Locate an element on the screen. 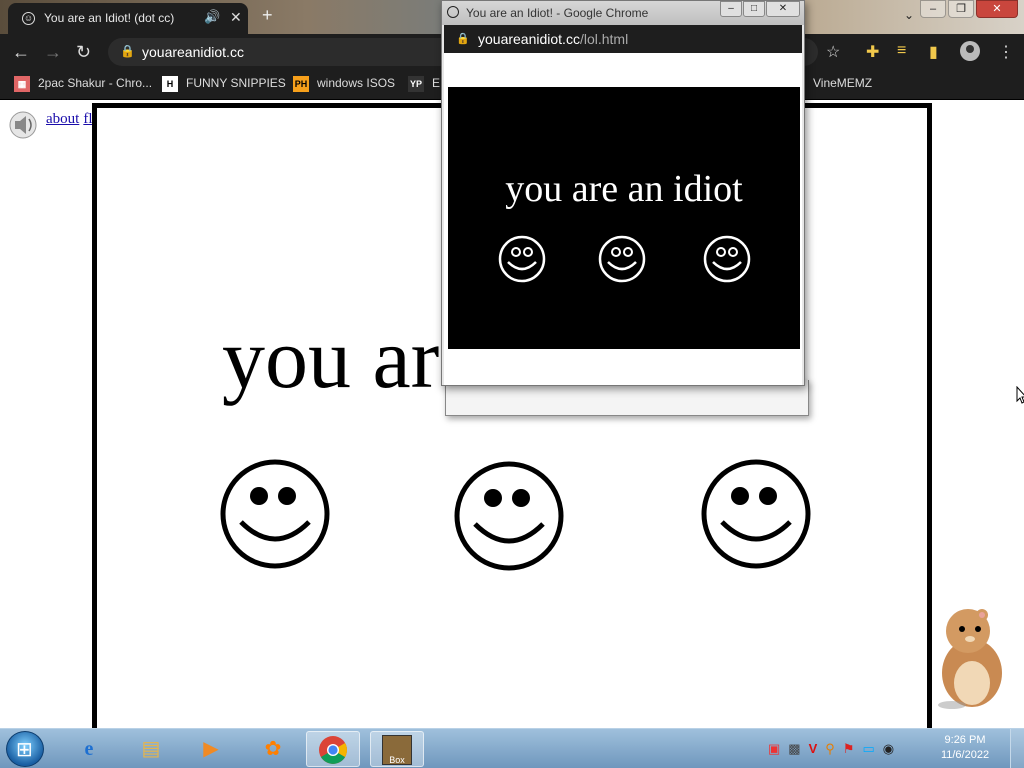  bookmark-item: PH windows ISOS is located at coordinates (344, 84).